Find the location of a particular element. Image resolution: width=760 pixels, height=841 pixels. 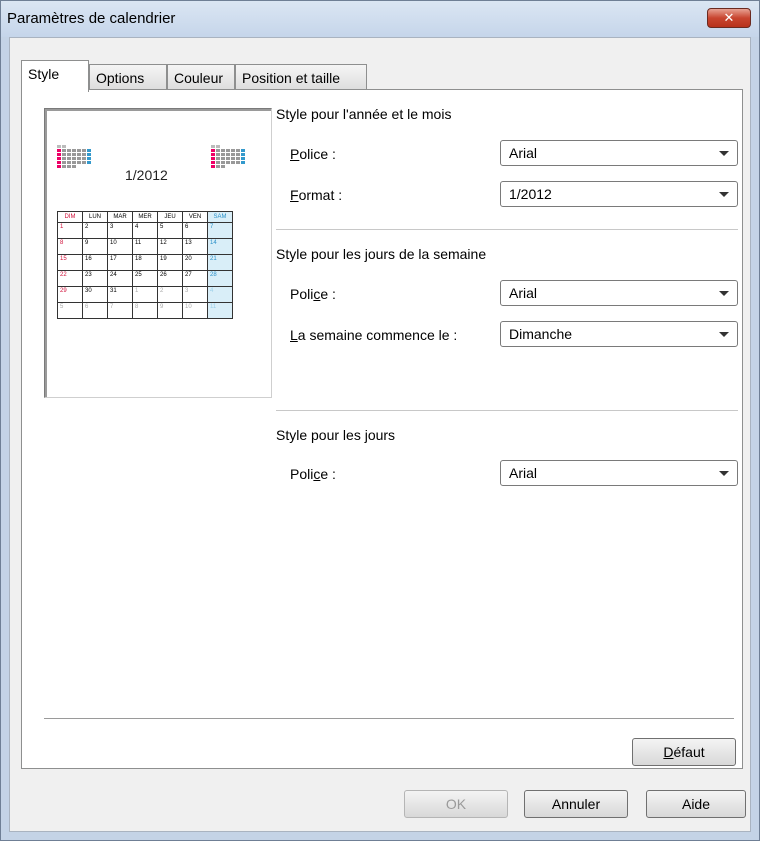

calendar-day-cell: 14 is located at coordinates (220, 246).